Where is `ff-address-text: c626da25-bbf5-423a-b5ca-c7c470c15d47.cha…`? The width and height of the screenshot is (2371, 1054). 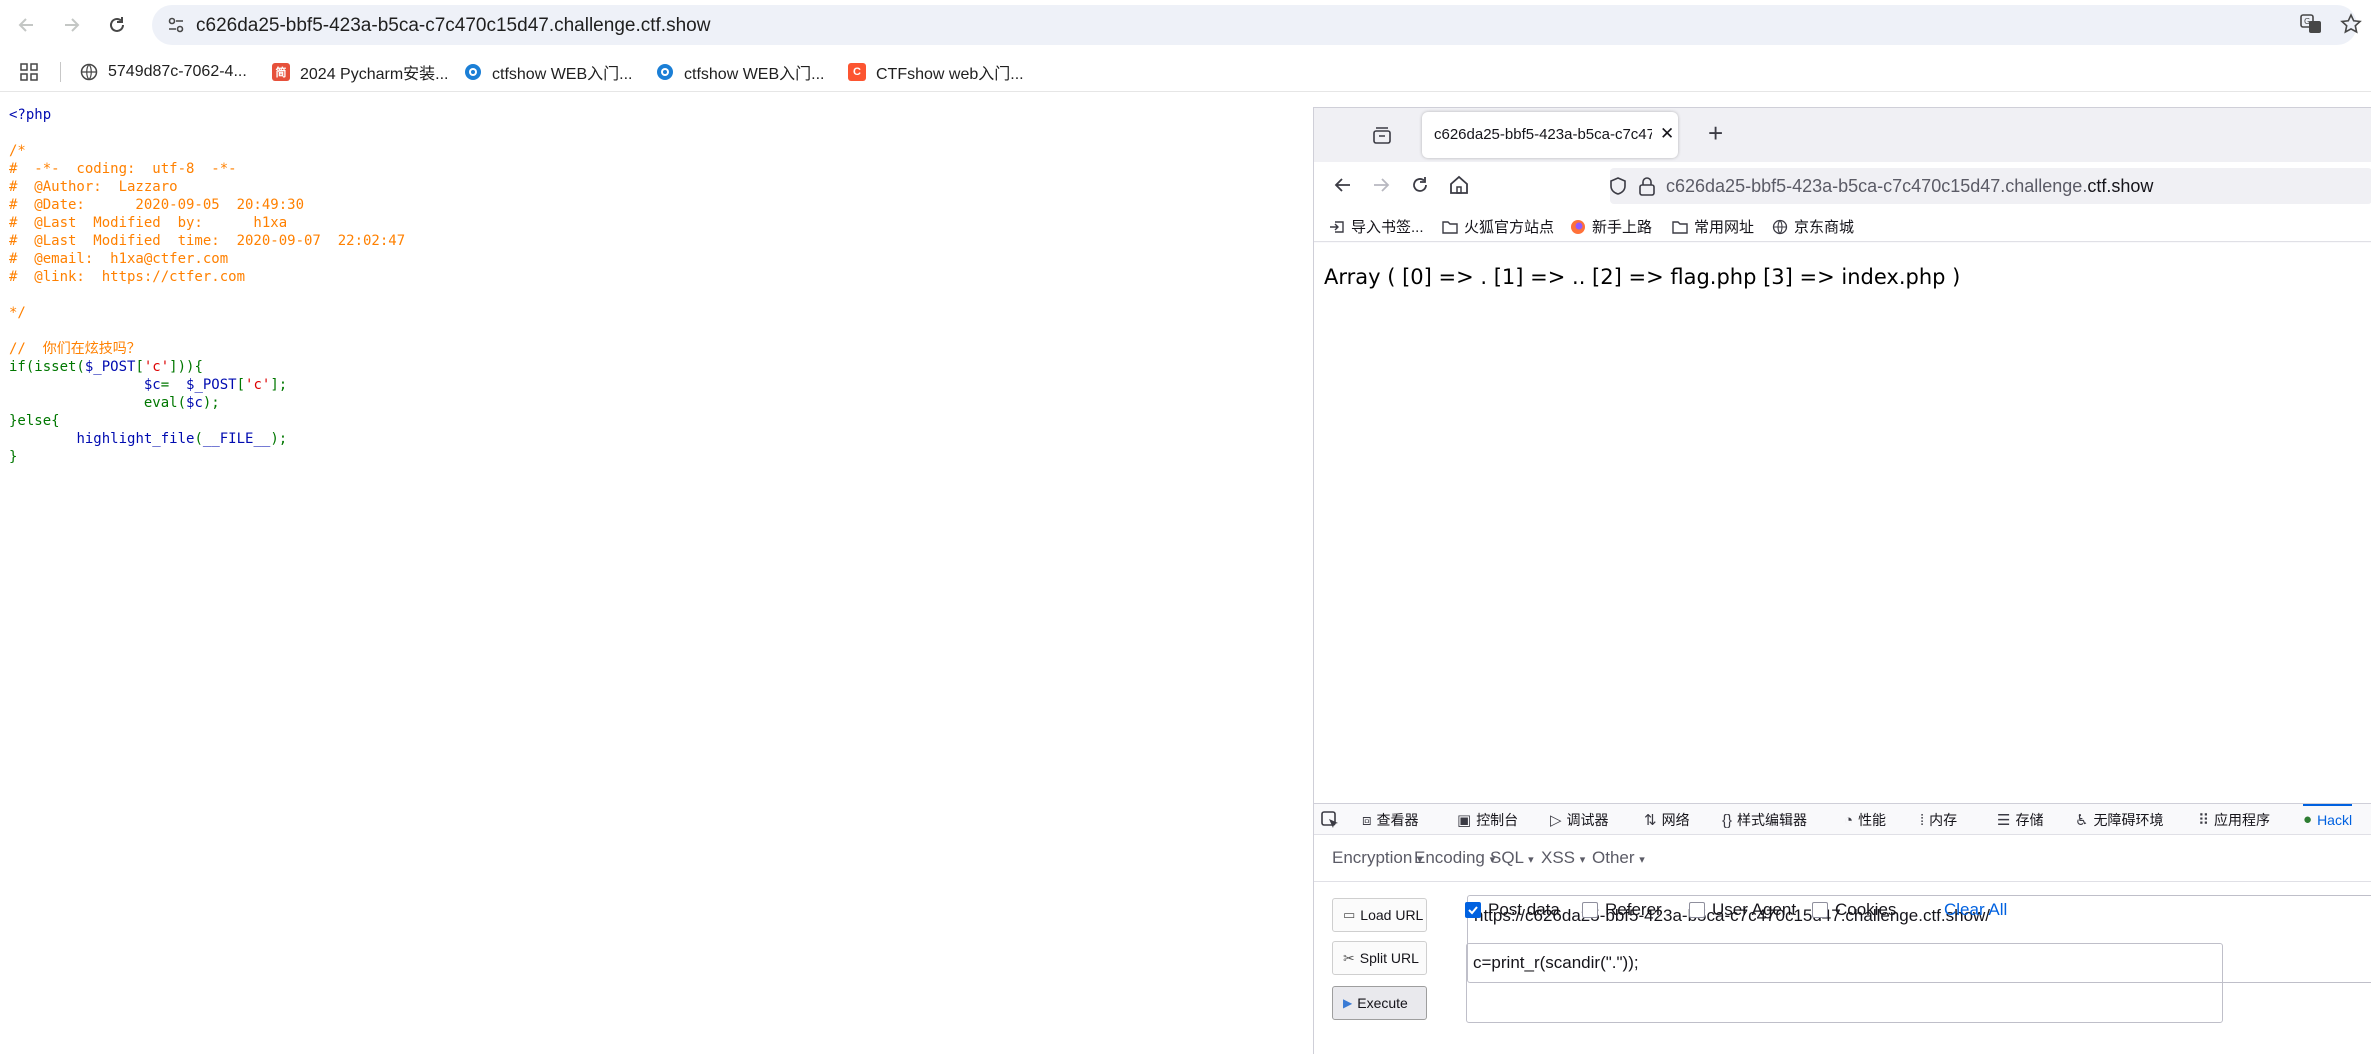
ff-address-text: c626da25-bbf5-423a-b5ca-c7c470c15d47.cha… is located at coordinates (1909, 186).